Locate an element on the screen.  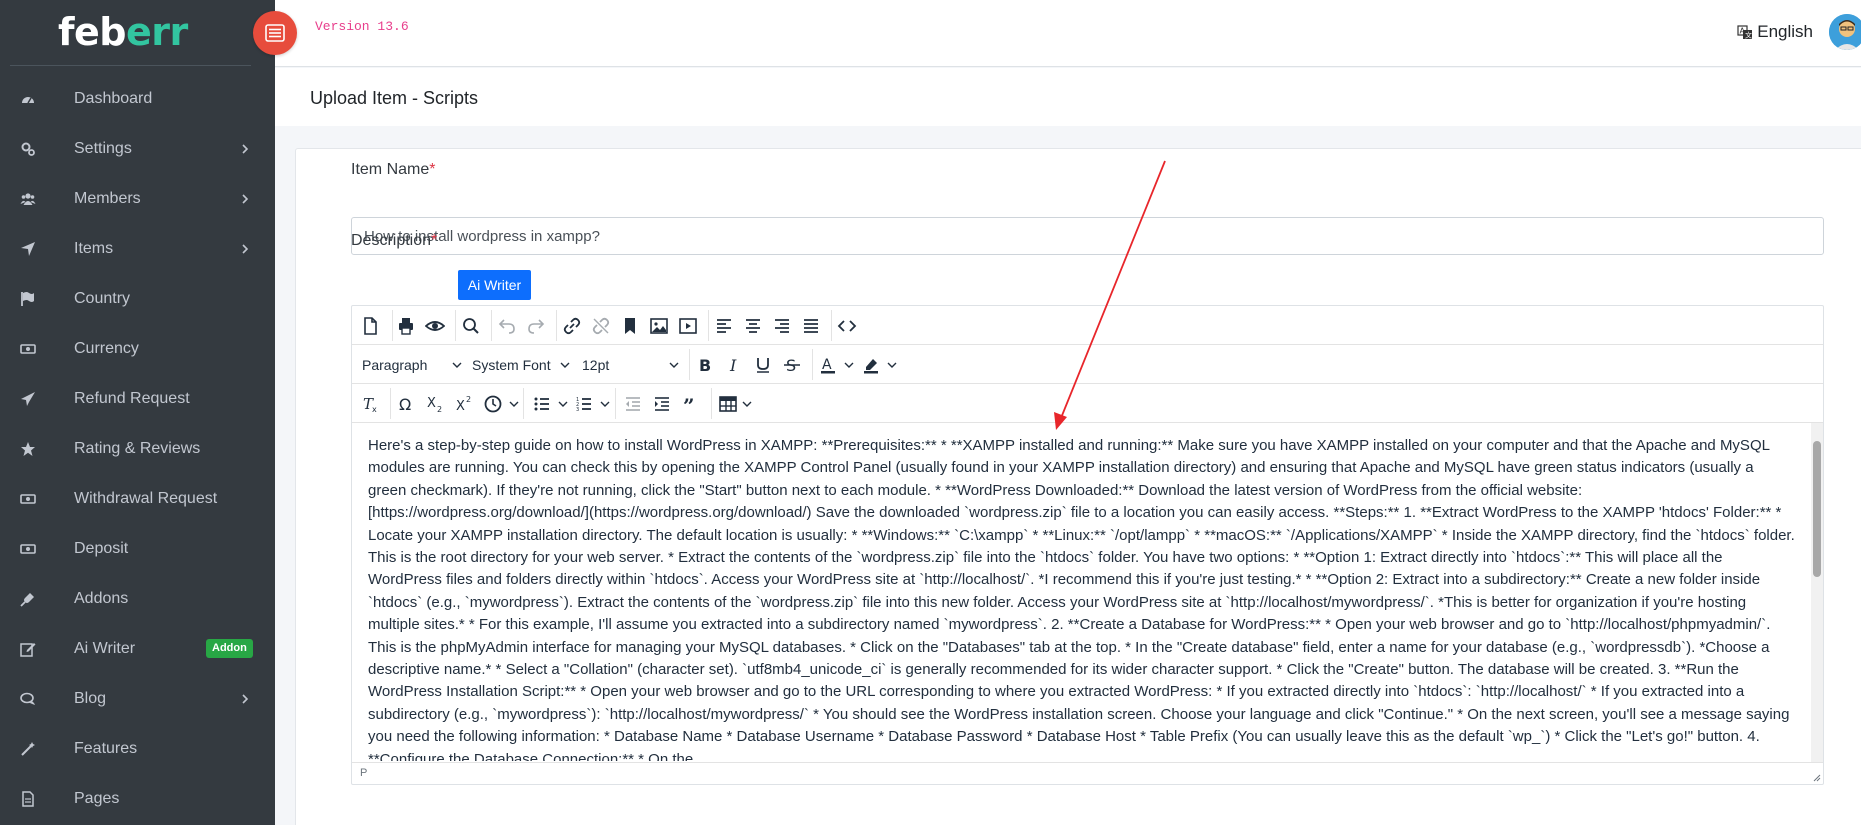
image-button is located at coordinates (659, 326).